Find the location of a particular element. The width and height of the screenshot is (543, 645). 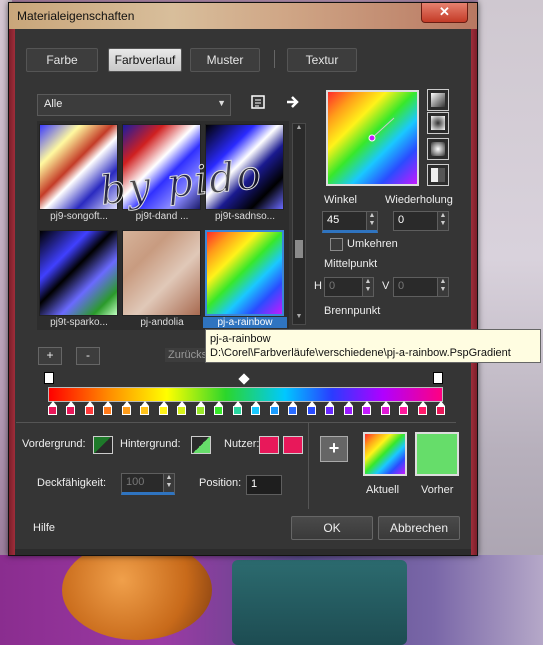

scroll-thumb is located at coordinates (299, 249).